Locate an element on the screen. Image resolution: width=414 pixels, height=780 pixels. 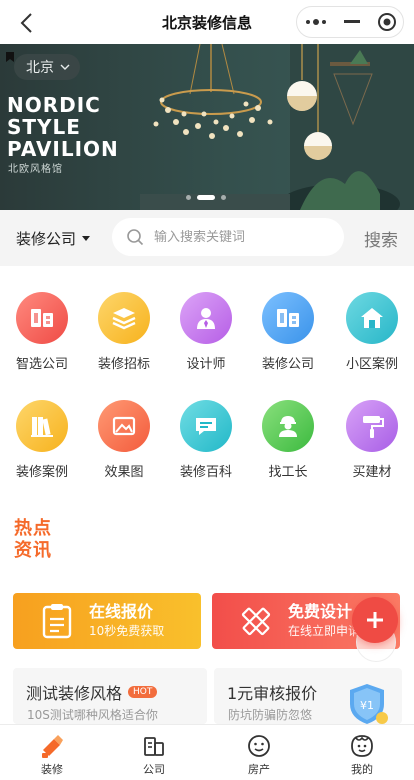
menu-item-company: 装修公司 is located at coordinates (288, 329).